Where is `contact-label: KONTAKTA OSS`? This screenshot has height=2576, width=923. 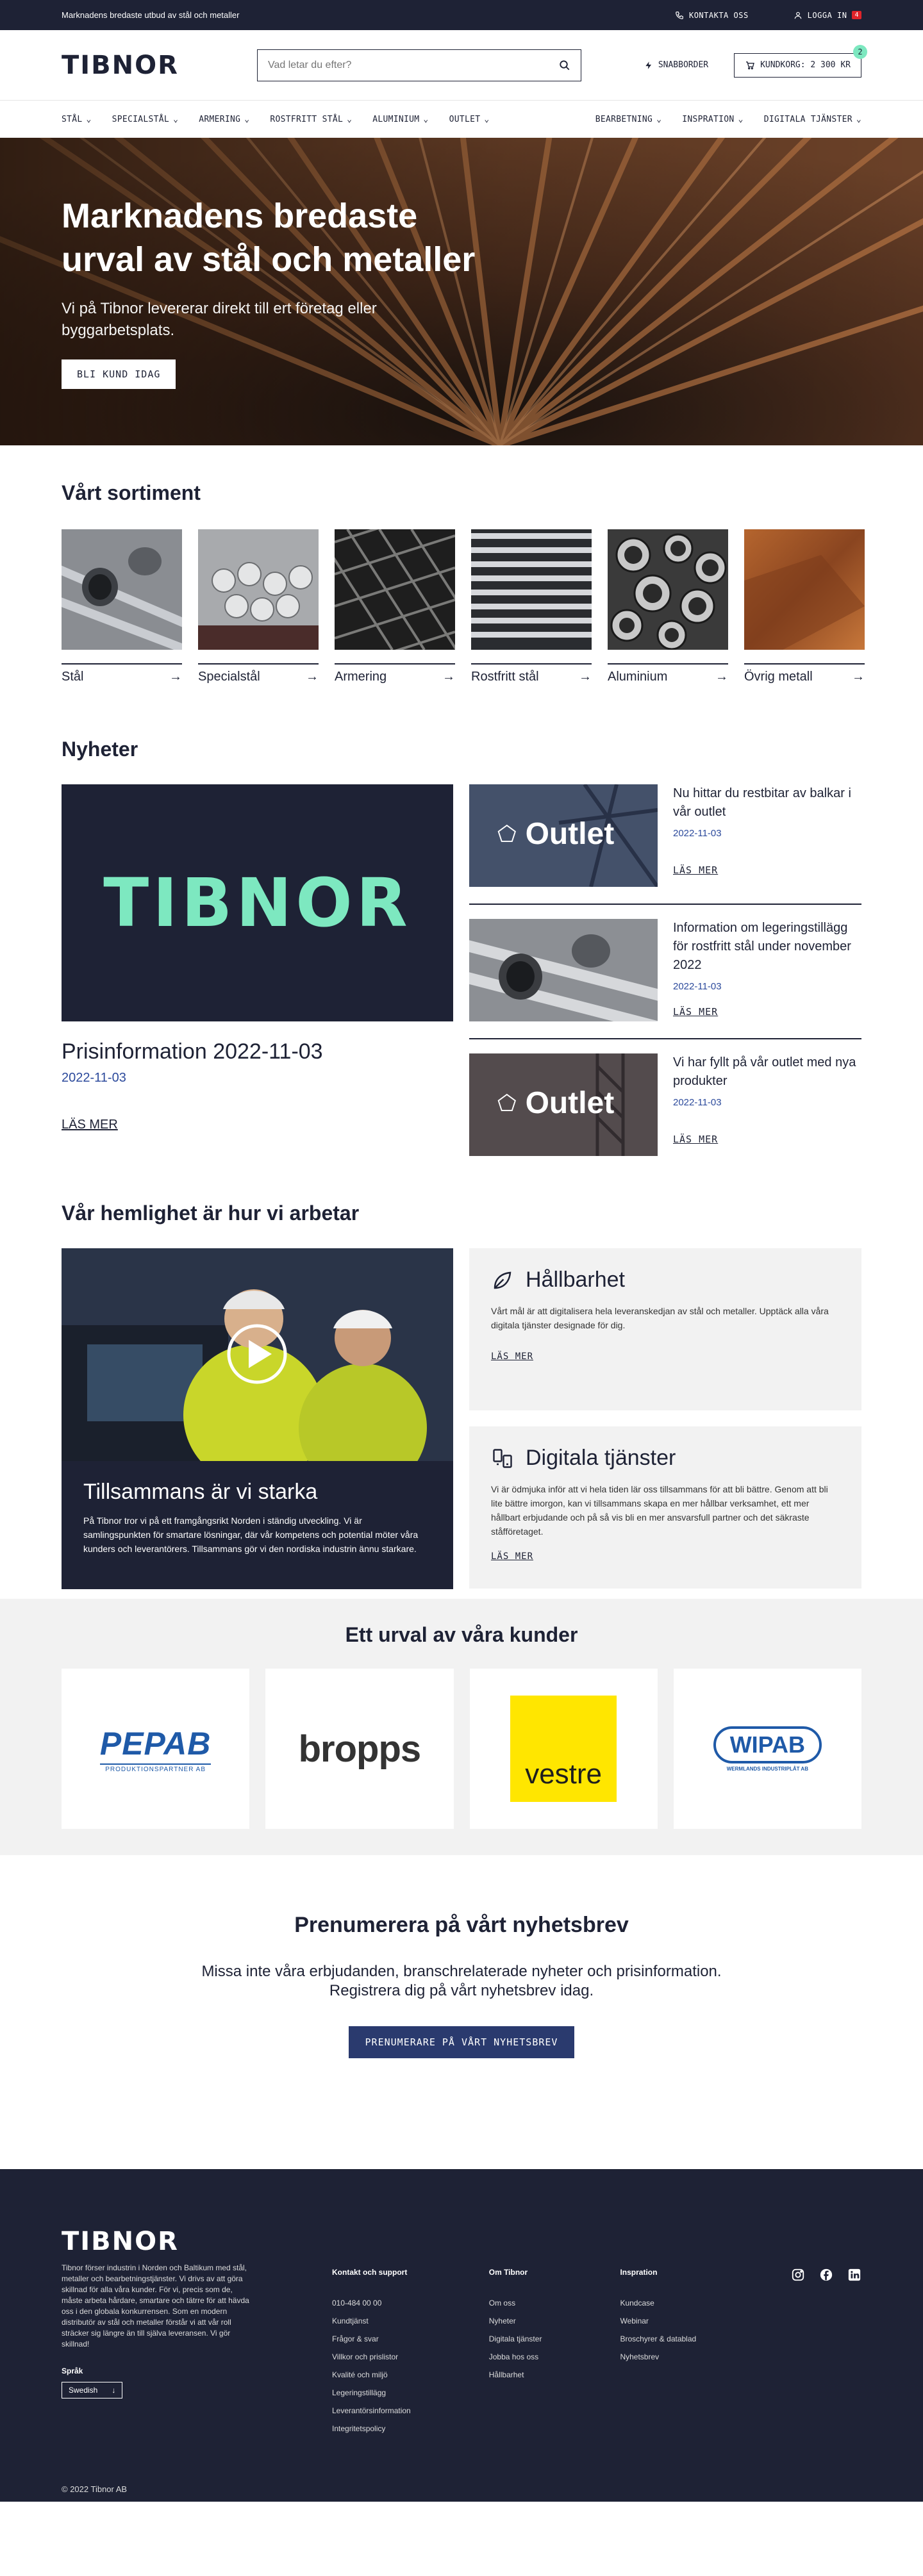 contact-label: KONTAKTA OSS is located at coordinates (719, 15).